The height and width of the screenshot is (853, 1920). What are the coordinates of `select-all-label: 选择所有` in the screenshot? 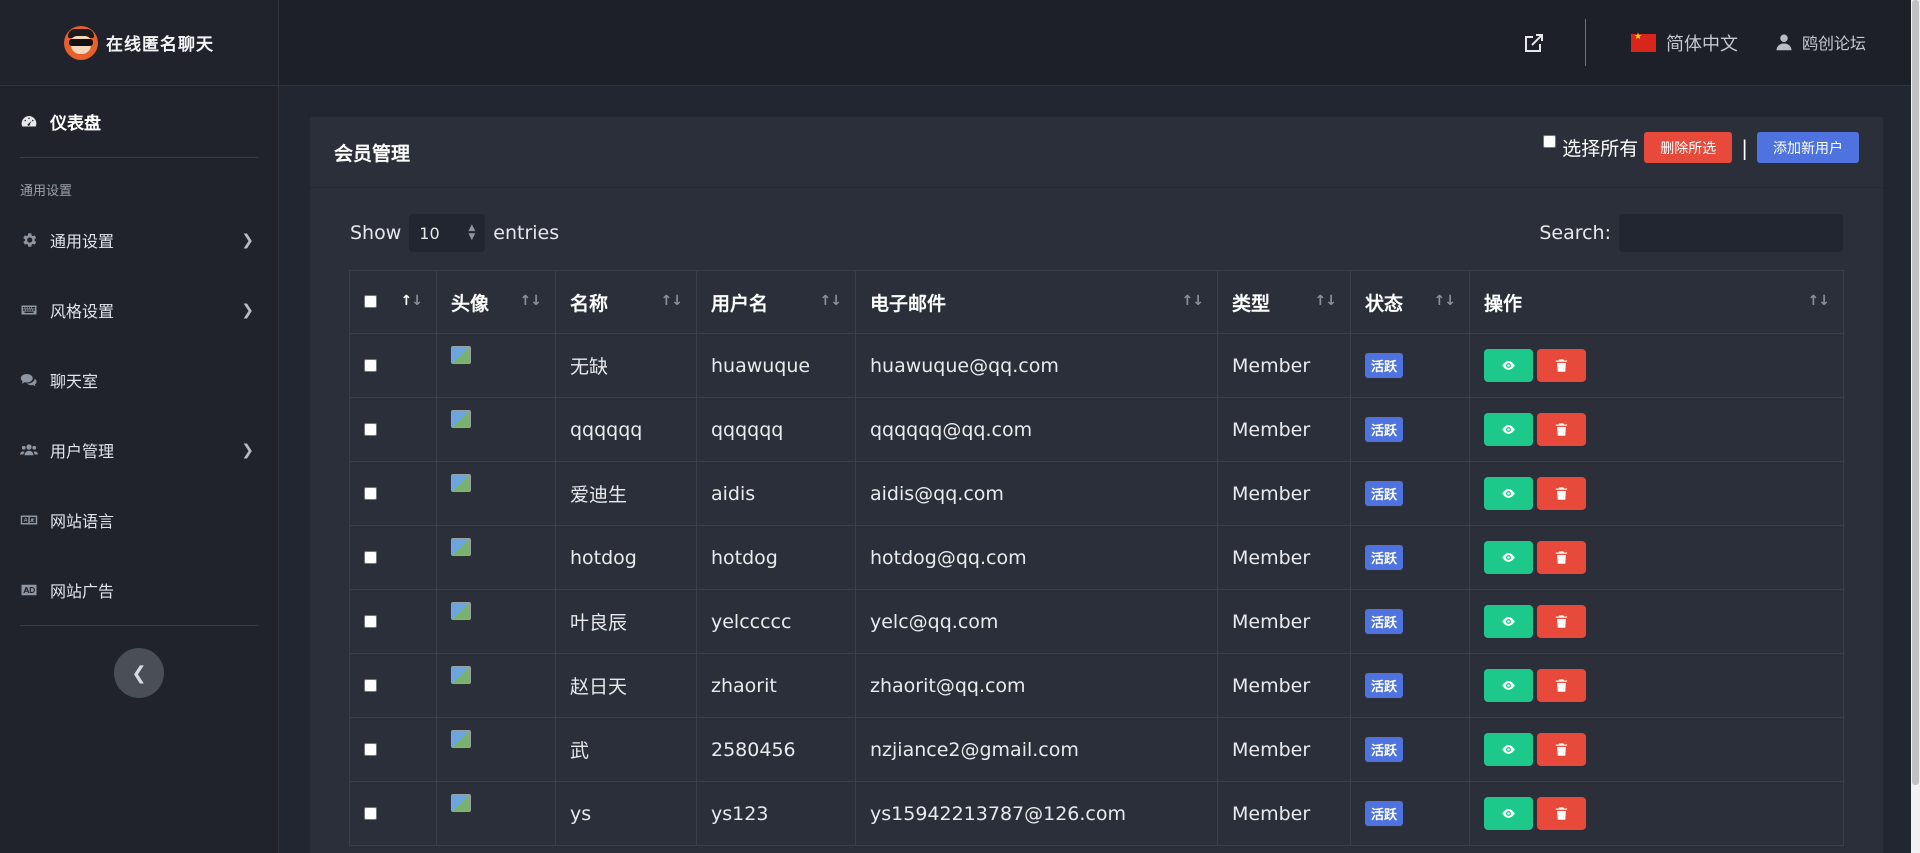 It's located at (1600, 149).